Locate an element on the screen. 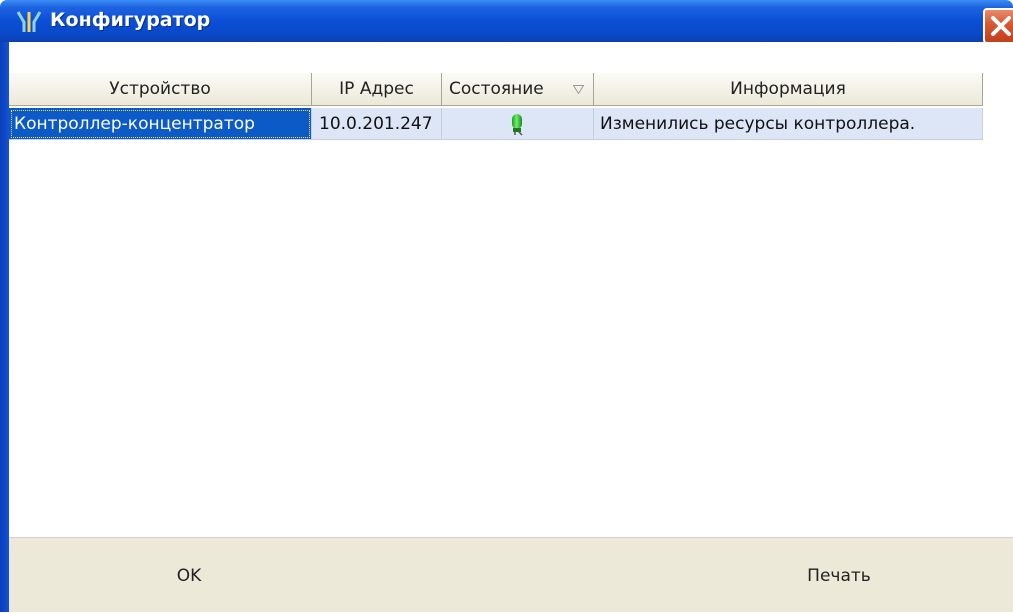 The width and height of the screenshot is (1013, 613). cell-device: Контроллер-концентратор is located at coordinates (160, 124).